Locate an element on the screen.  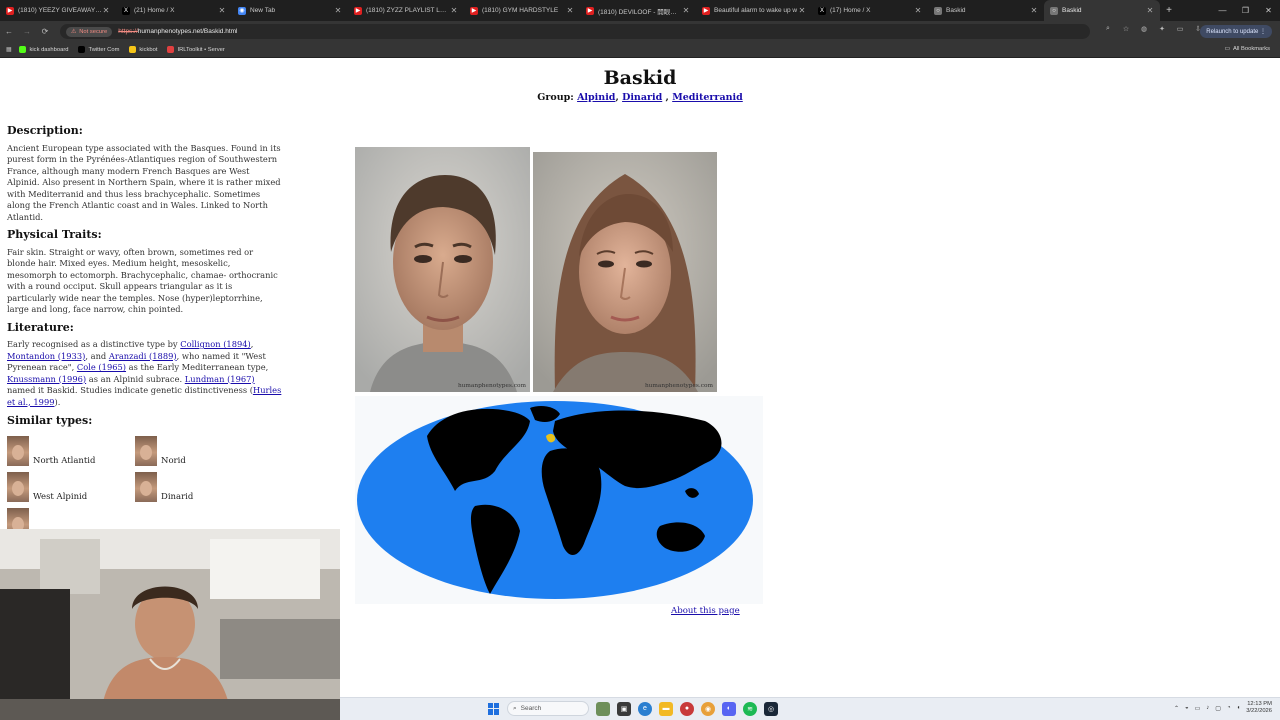
close-window-button: ✕ is located at coordinates (1268, 10).